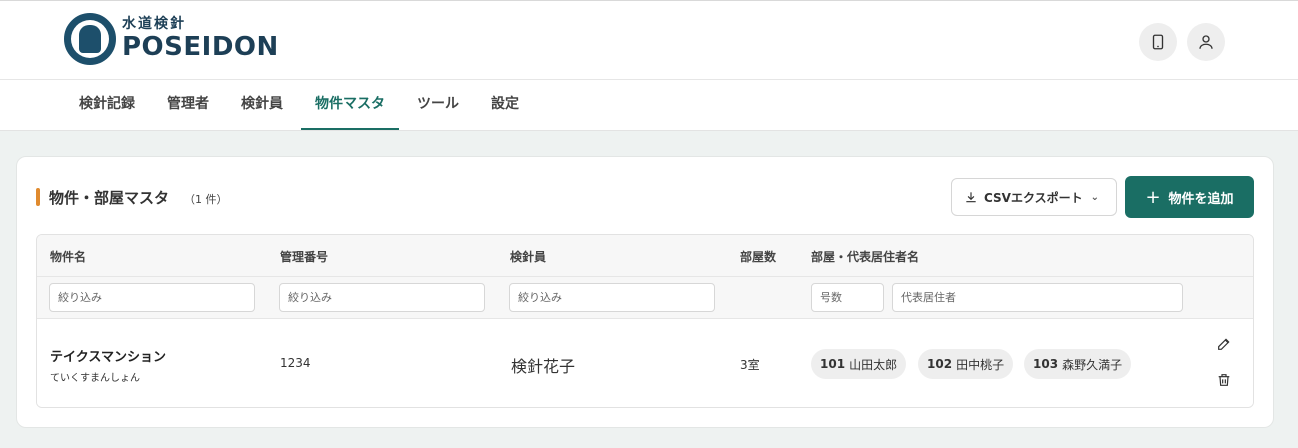  Describe the element at coordinates (971, 197) in the screenshot. I see `download-icon` at that location.